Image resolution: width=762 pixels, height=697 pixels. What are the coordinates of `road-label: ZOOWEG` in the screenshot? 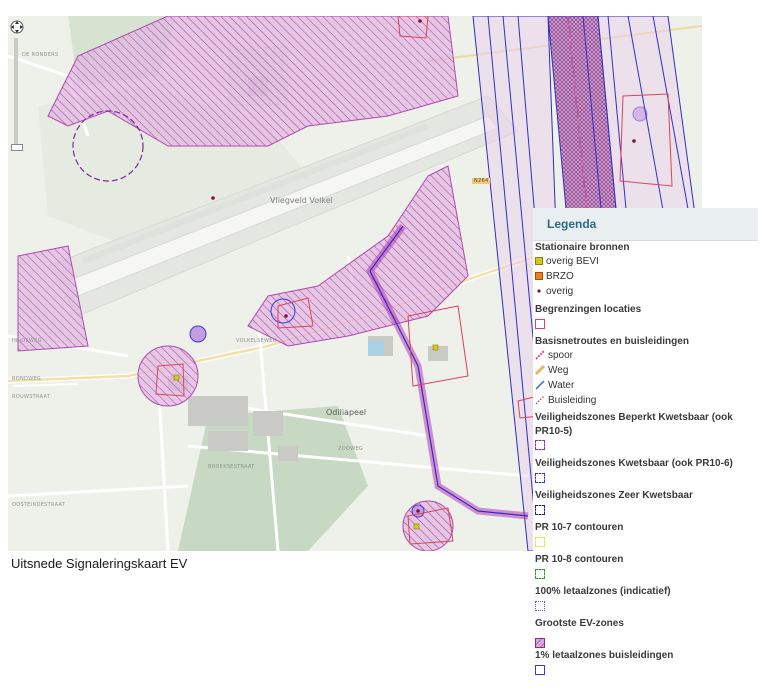 It's located at (351, 449).